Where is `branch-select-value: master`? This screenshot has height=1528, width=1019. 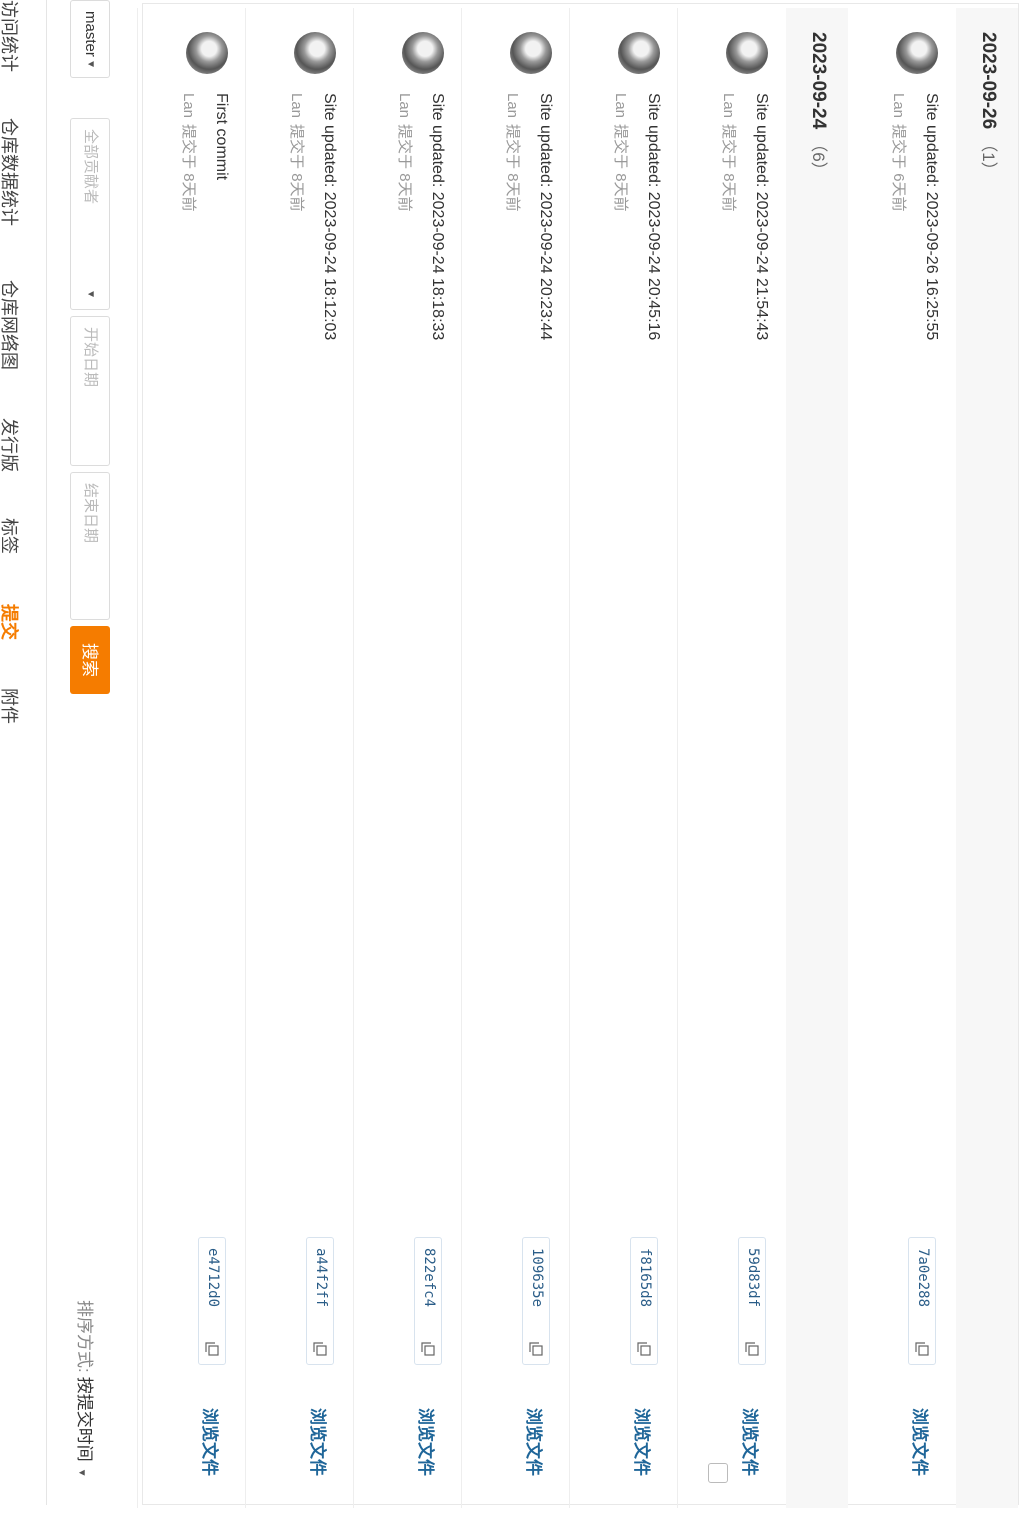
branch-select-value: master is located at coordinates (90, 34).